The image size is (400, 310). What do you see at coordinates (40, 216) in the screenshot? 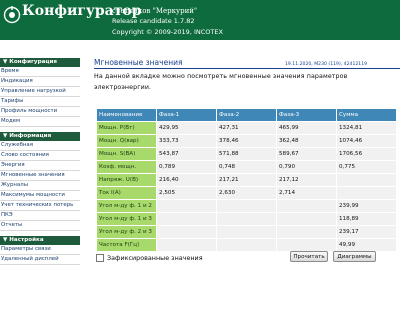
I see `sidebar-item-pqe: ПКЭ` at bounding box center [40, 216].